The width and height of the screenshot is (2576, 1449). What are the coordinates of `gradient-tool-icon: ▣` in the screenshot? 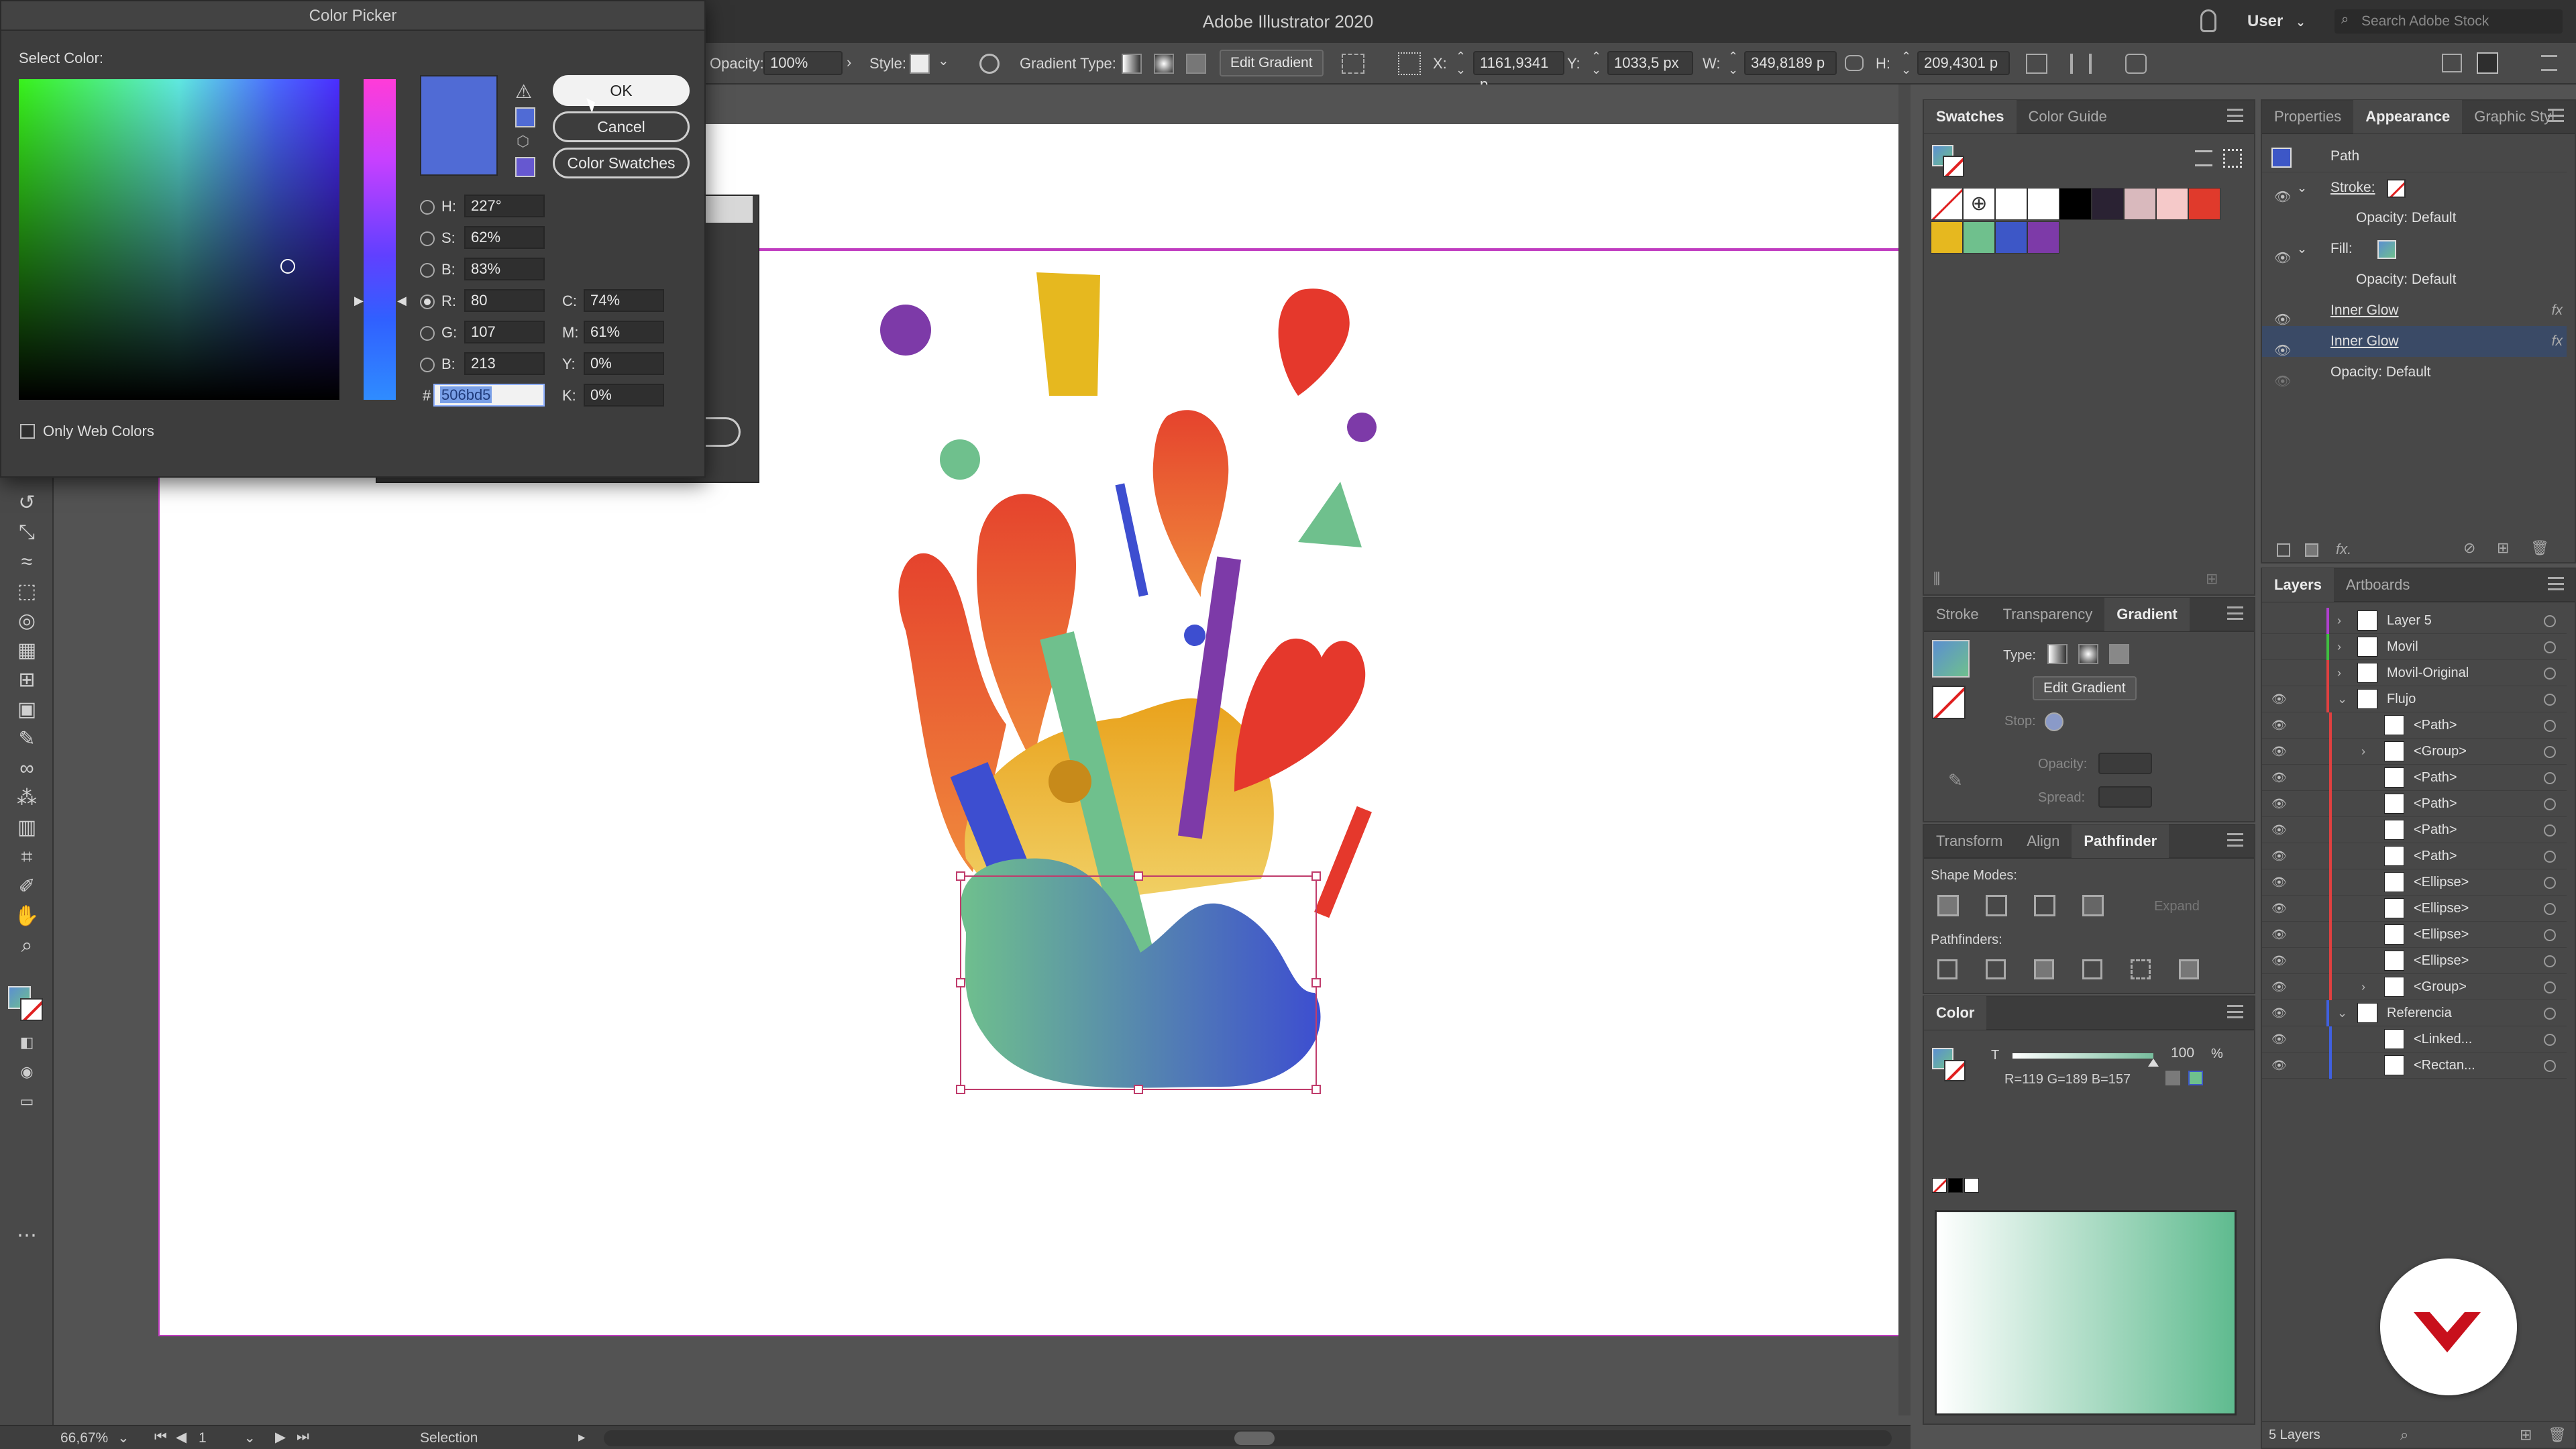 It's located at (26, 709).